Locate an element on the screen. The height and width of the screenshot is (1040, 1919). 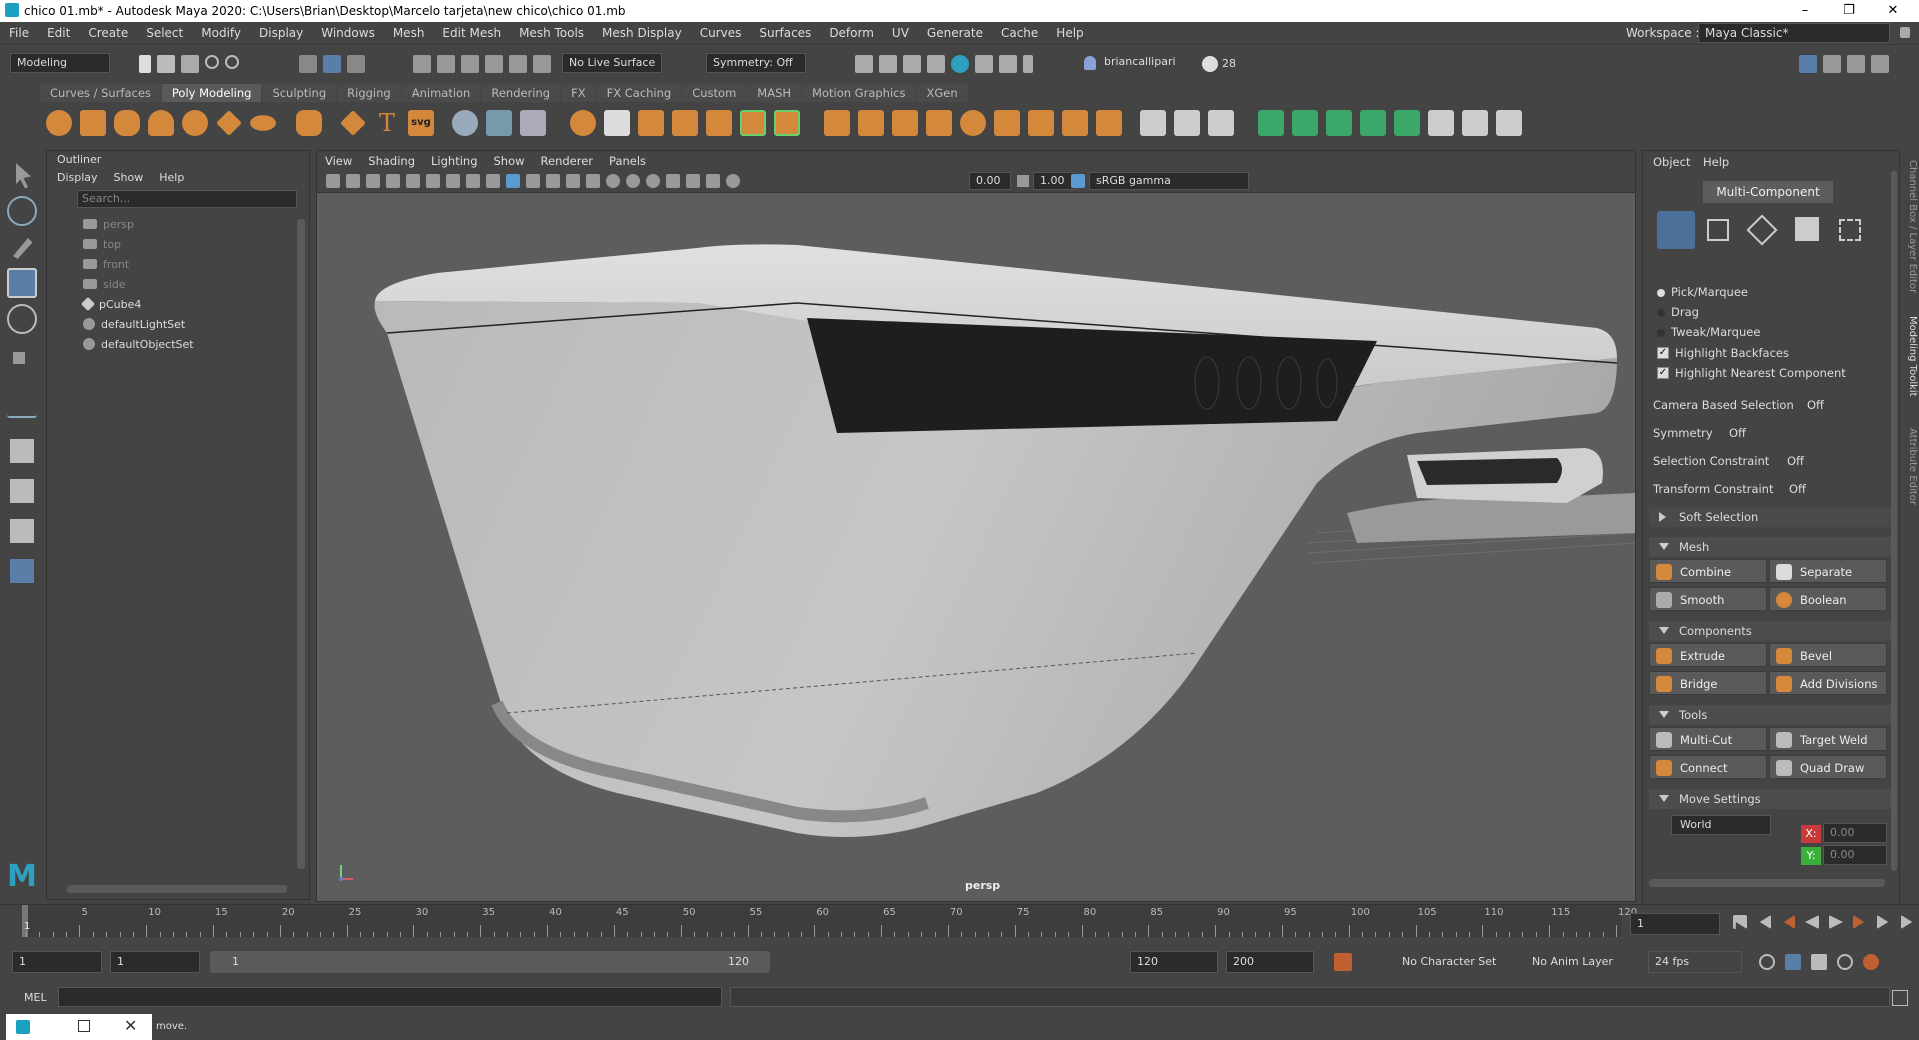
shelf-tab-motion-graphics: Motion Graphics is located at coordinates (859, 93).